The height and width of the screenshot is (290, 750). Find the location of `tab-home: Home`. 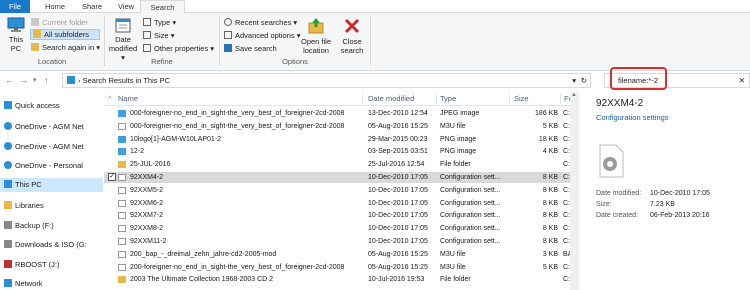

tab-home: Home is located at coordinates (55, 6).